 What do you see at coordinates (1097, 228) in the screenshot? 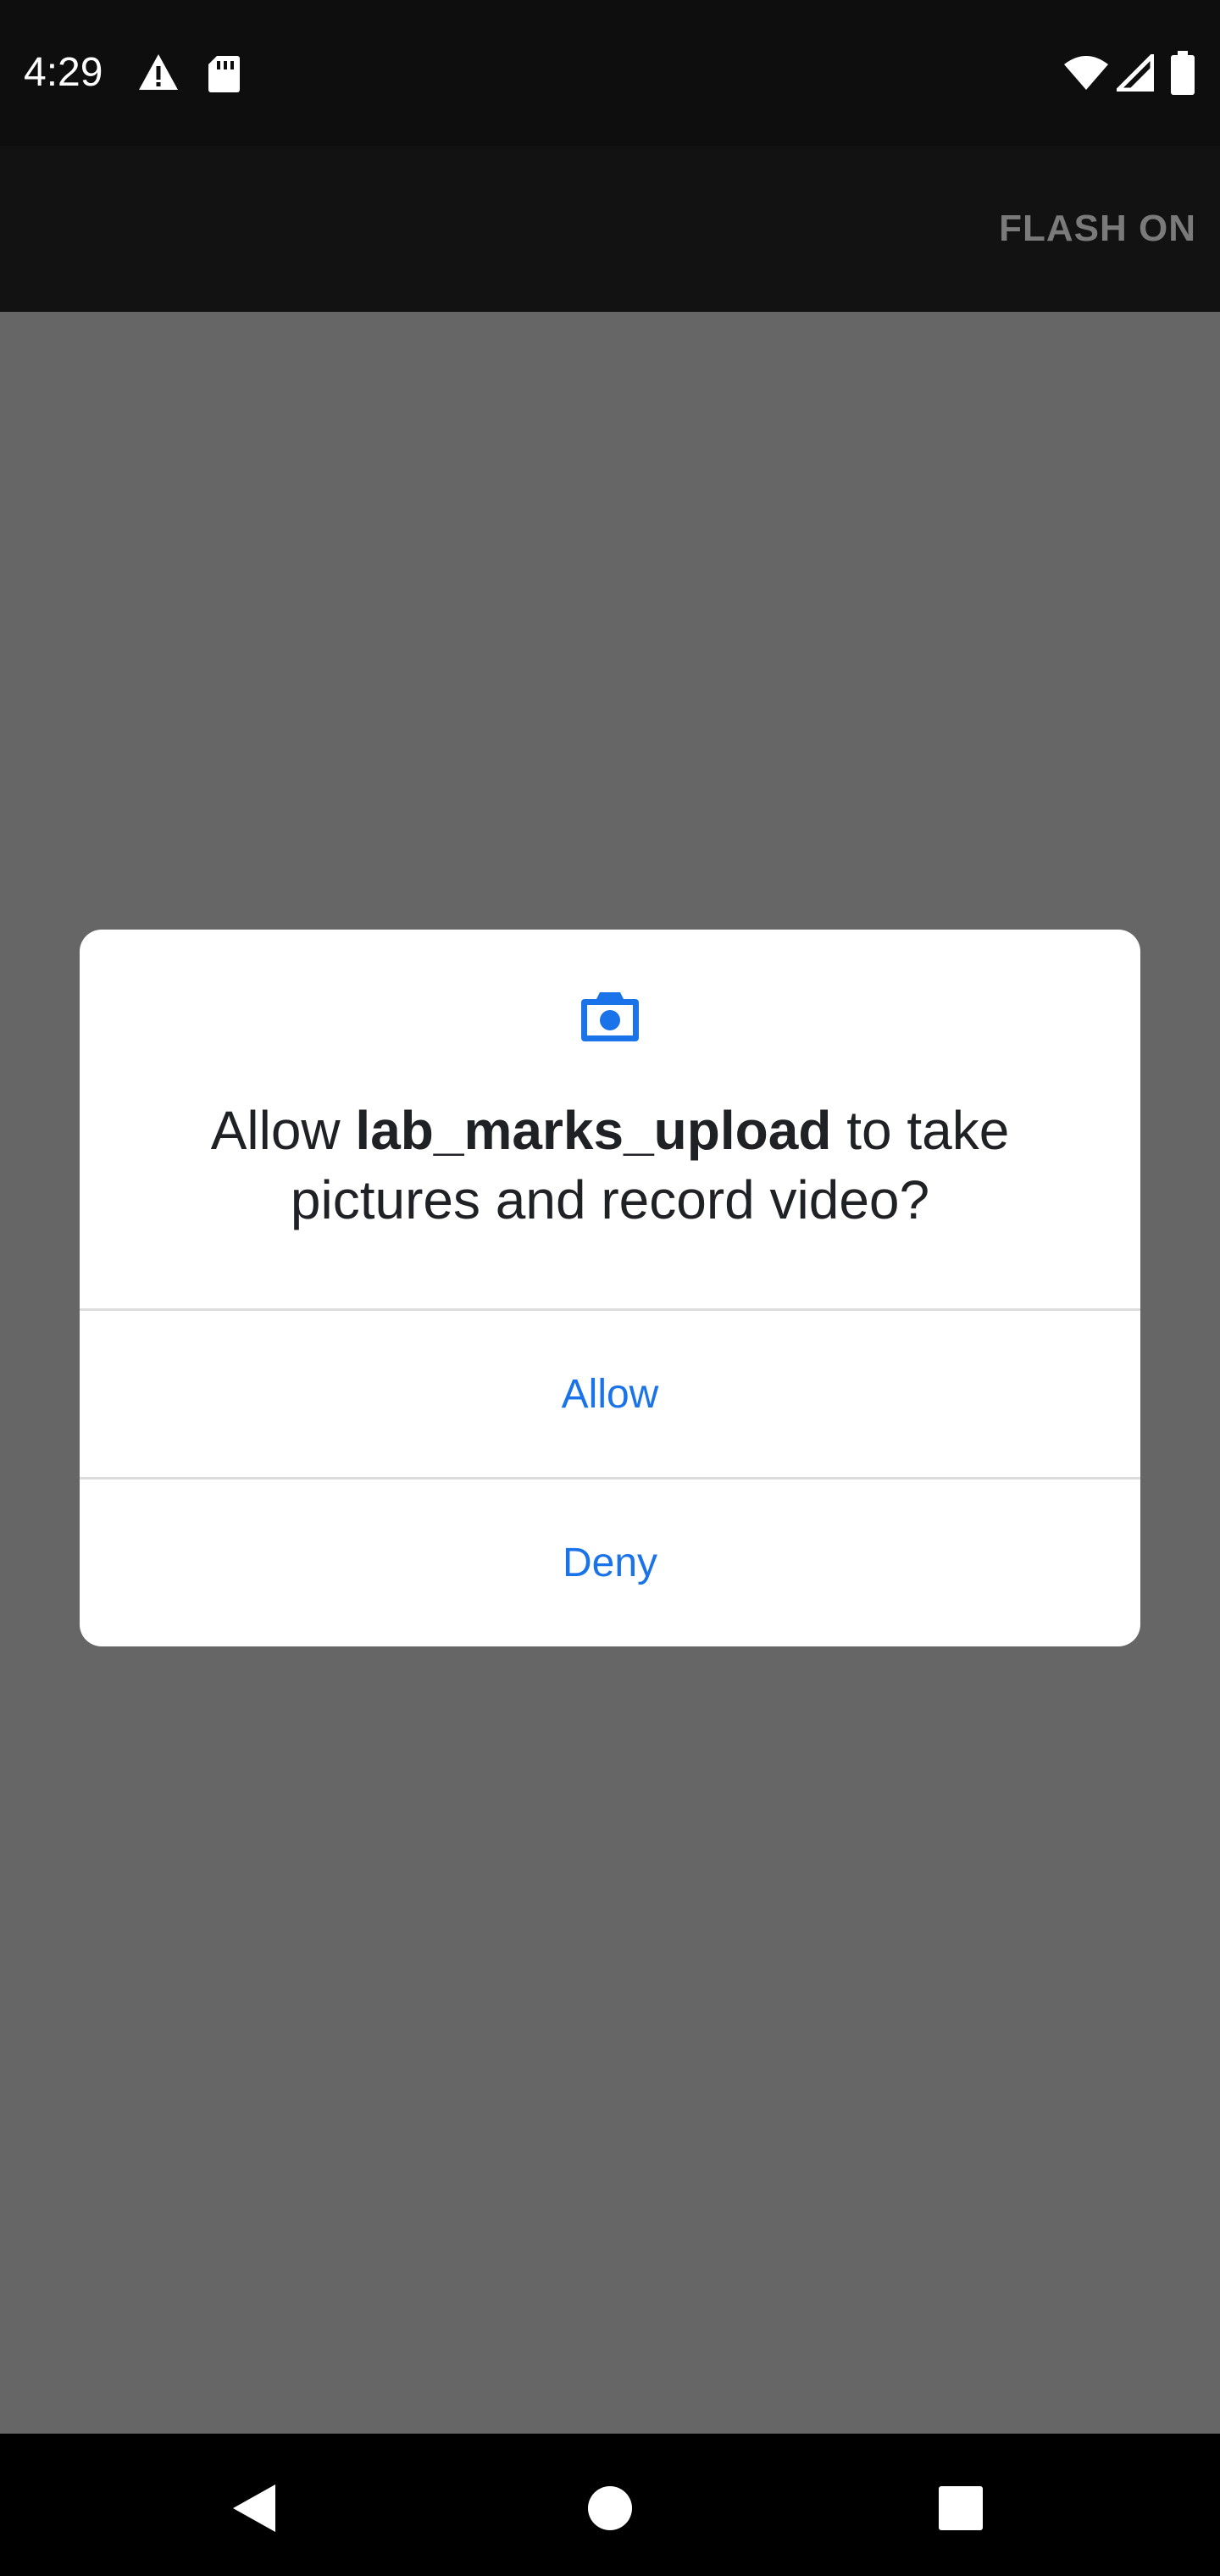
I see `flash-toggle-button: FLASH ON` at bounding box center [1097, 228].